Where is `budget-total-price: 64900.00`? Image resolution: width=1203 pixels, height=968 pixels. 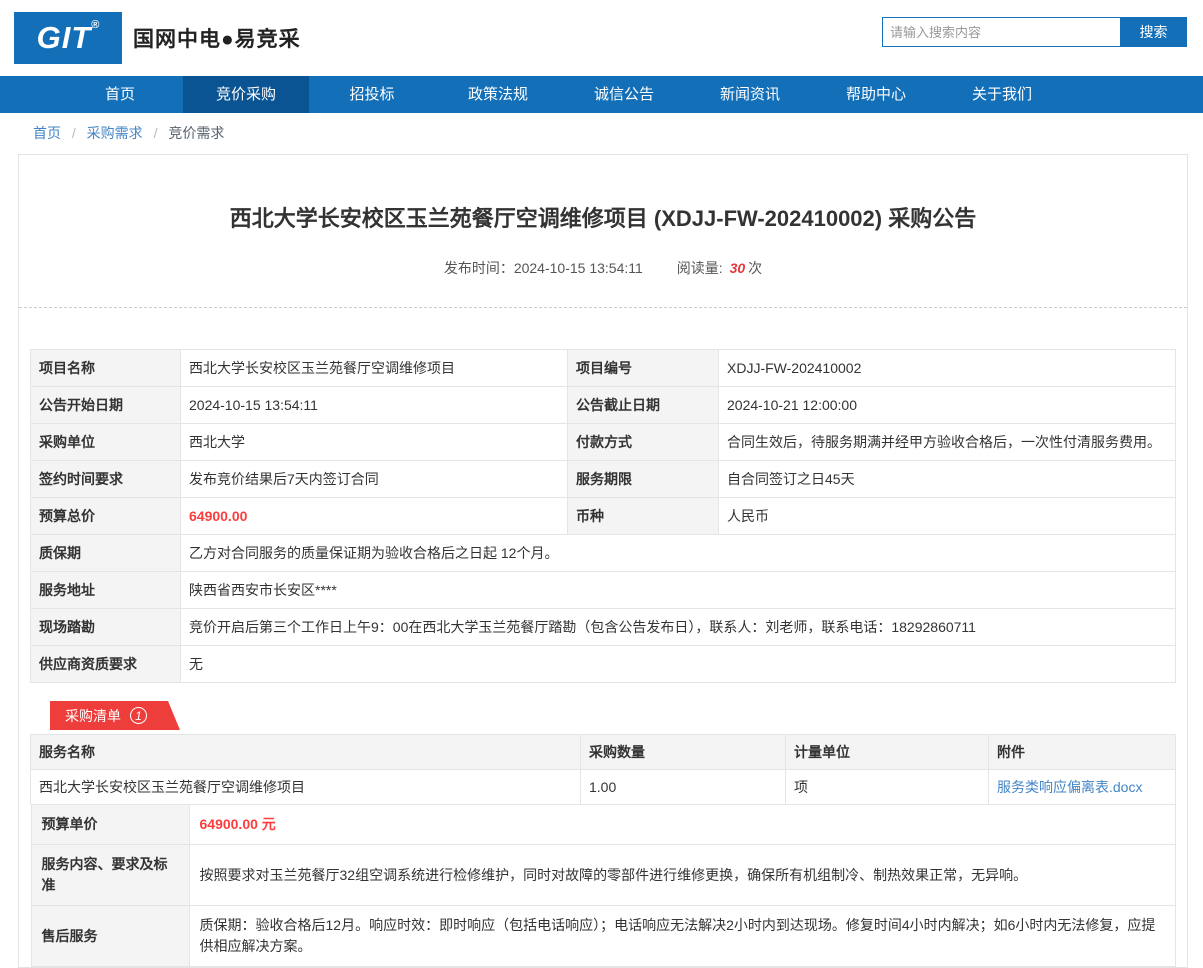 budget-total-price: 64900.00 is located at coordinates (374, 516).